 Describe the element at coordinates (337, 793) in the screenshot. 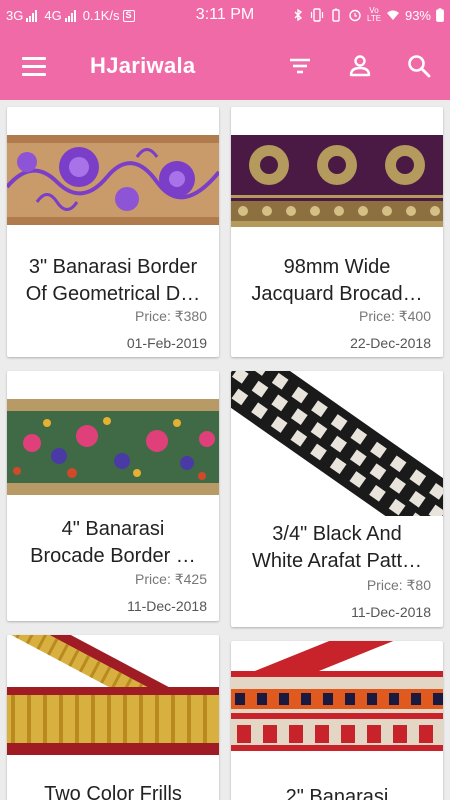

I see `product-title: 2" Banarasi` at that location.